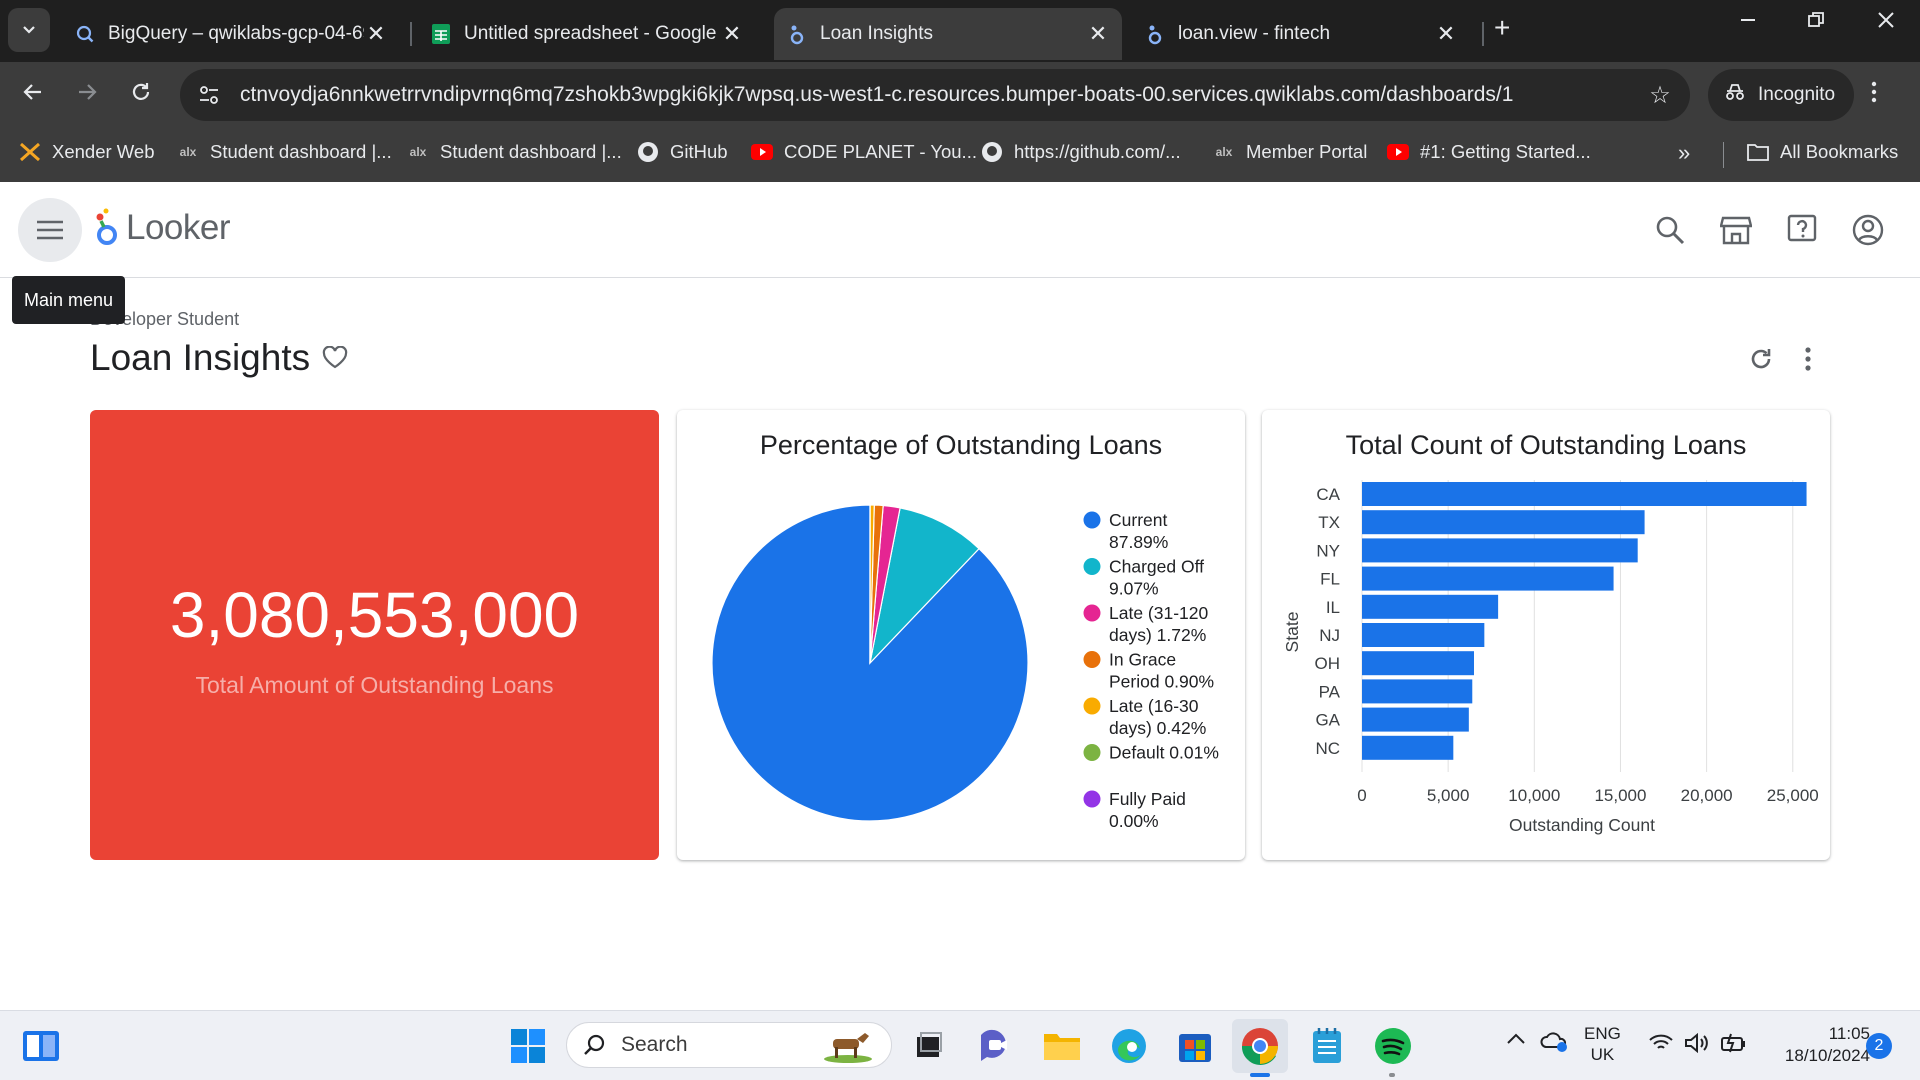 Image resolution: width=1920 pixels, height=1080 pixels. What do you see at coordinates (729, 1045) in the screenshot?
I see `taskbar-search: Search` at bounding box center [729, 1045].